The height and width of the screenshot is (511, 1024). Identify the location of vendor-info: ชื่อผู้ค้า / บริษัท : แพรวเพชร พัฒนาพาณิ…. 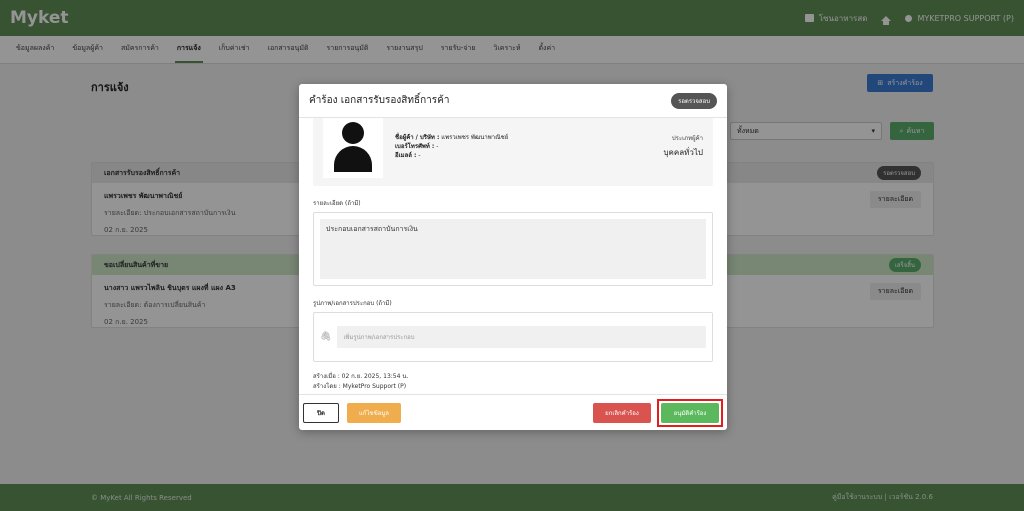
(451, 146).